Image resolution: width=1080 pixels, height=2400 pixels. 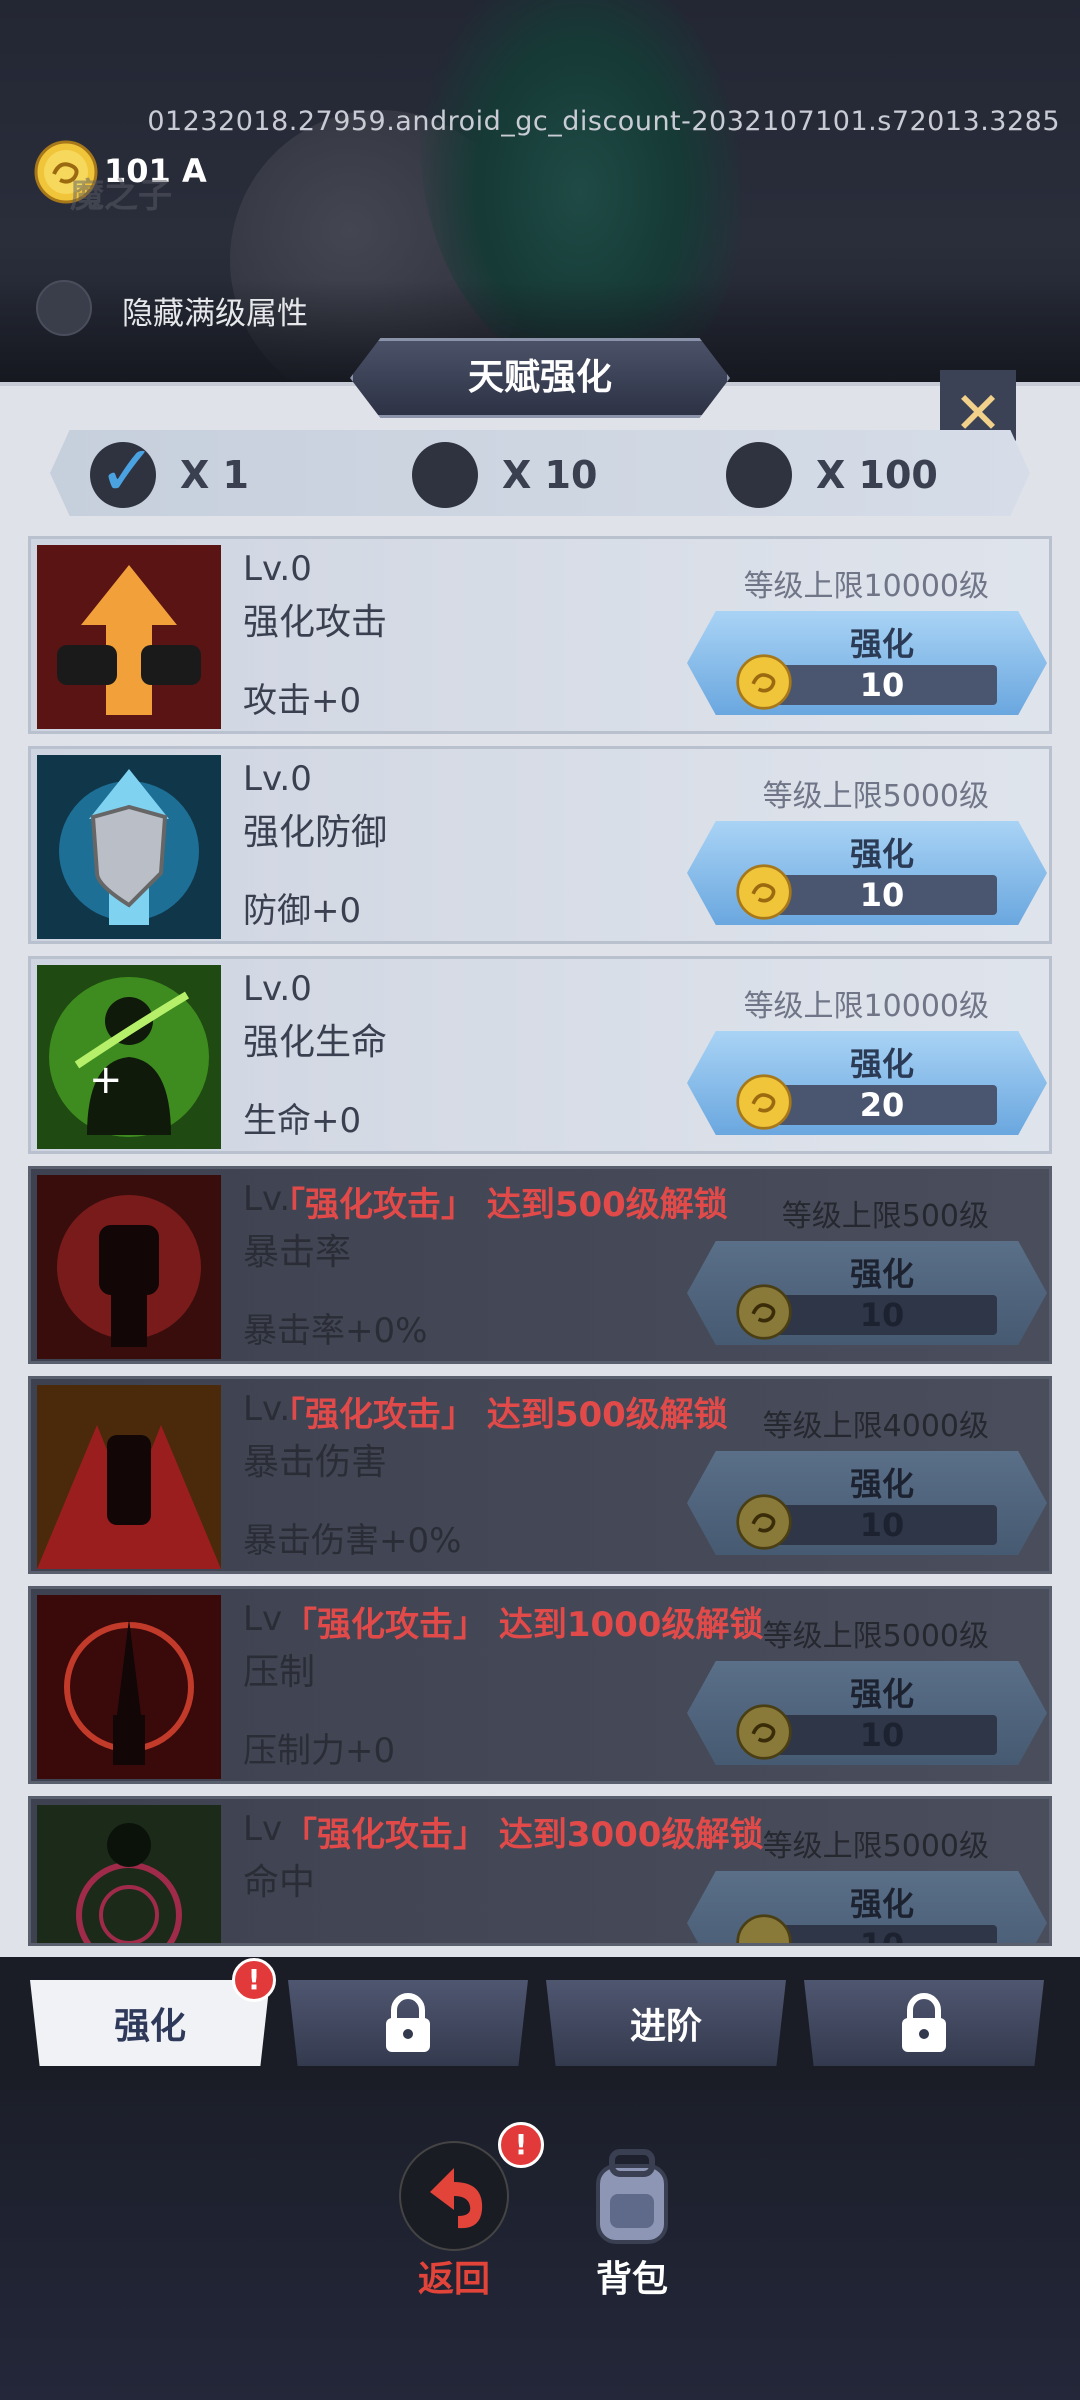 I want to click on talent-name: 暴击伤害, so click(x=315, y=1462).